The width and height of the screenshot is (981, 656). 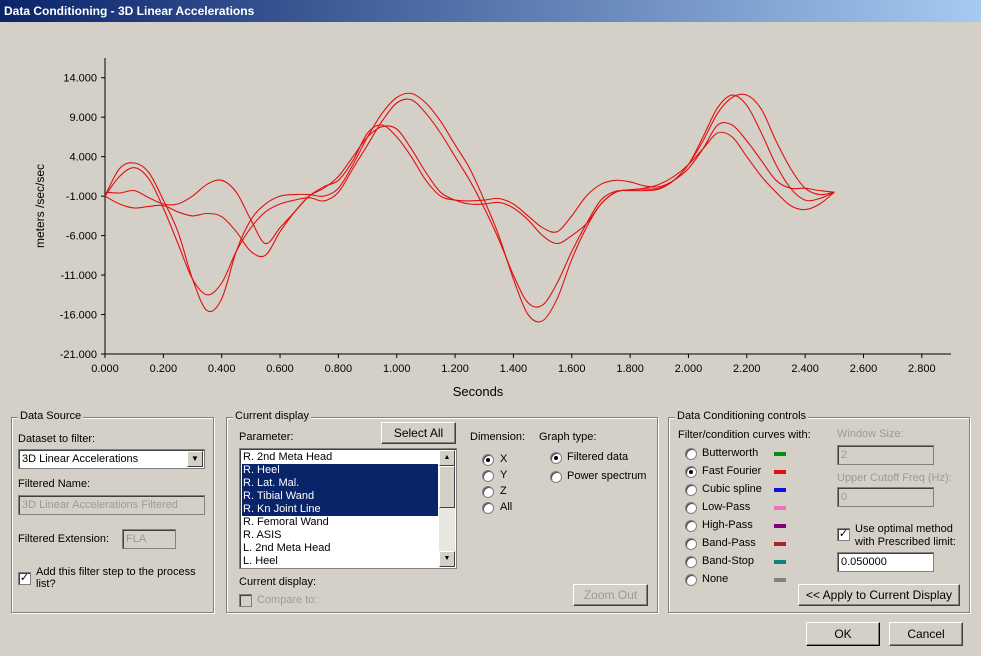 What do you see at coordinates (689, 369) in the screenshot?
I see `x-tick-label: 2.000` at bounding box center [689, 369].